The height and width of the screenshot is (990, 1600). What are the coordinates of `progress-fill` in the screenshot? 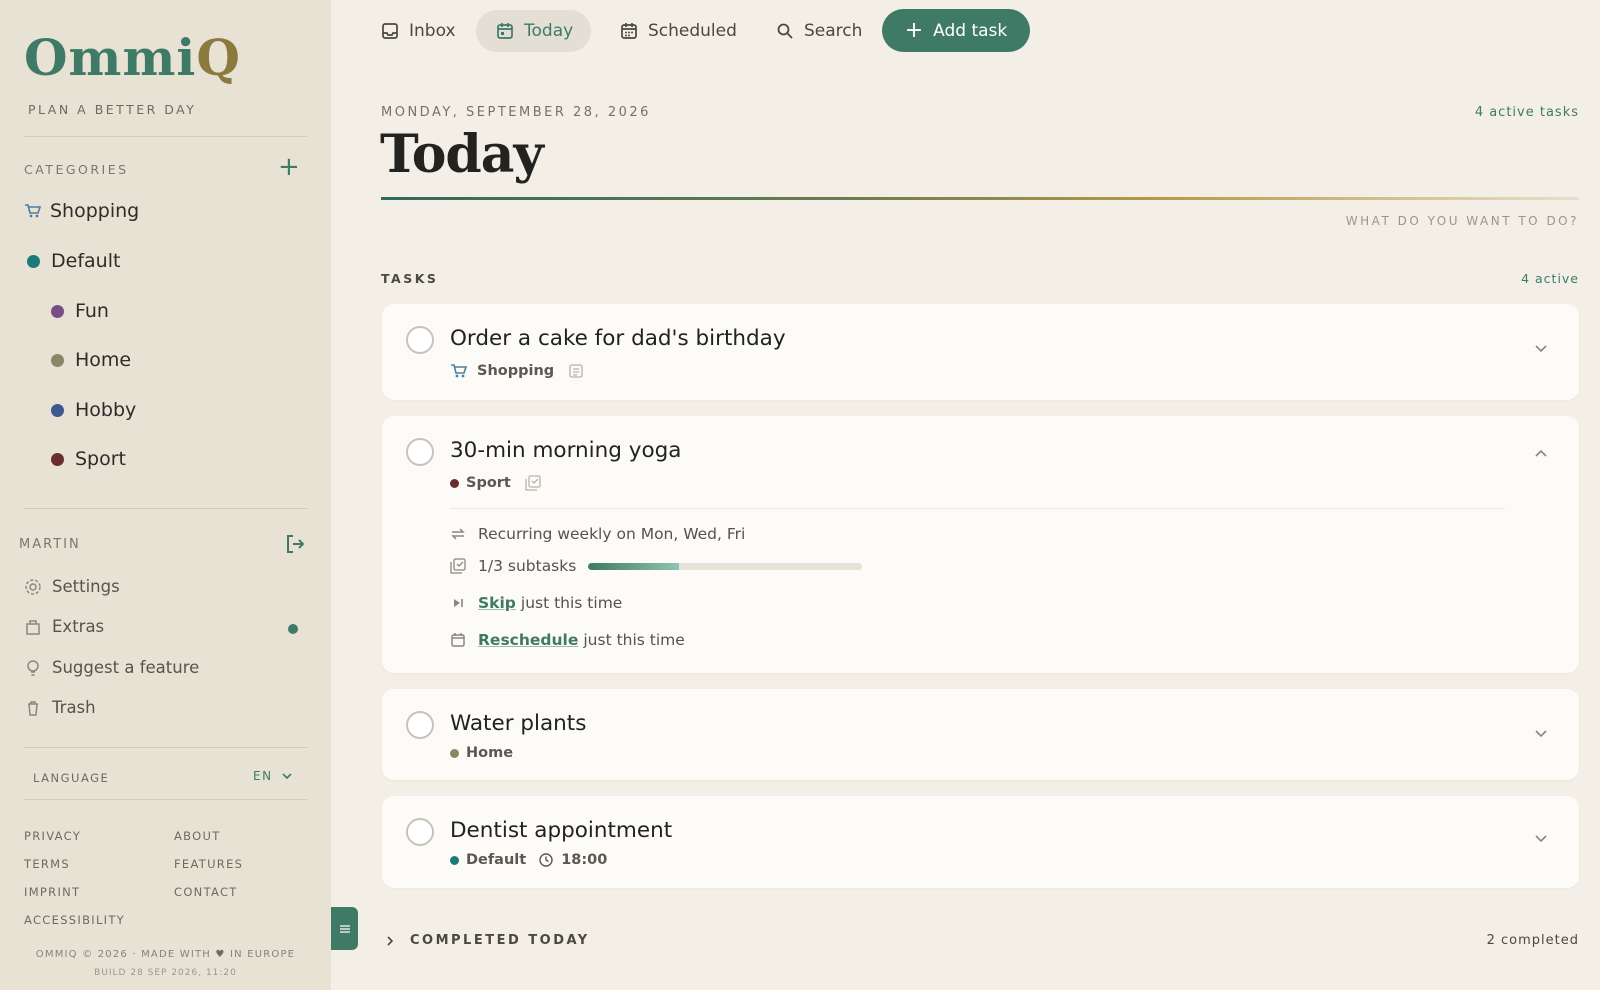 It's located at (633, 566).